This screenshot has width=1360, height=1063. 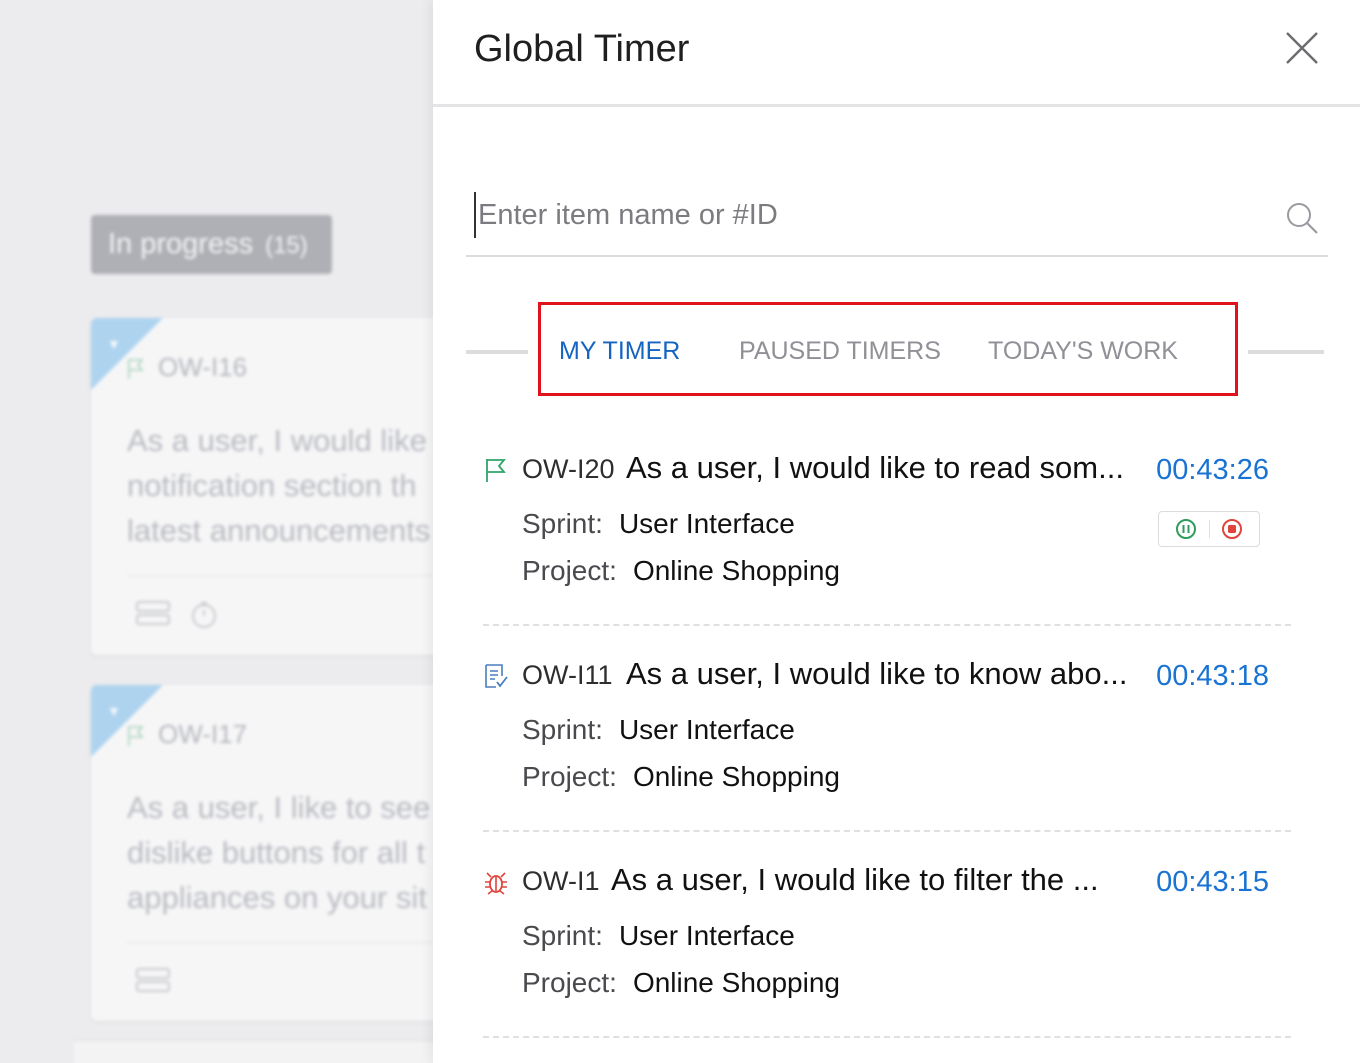 What do you see at coordinates (181, 244) in the screenshot?
I see `column-status-label: In progress` at bounding box center [181, 244].